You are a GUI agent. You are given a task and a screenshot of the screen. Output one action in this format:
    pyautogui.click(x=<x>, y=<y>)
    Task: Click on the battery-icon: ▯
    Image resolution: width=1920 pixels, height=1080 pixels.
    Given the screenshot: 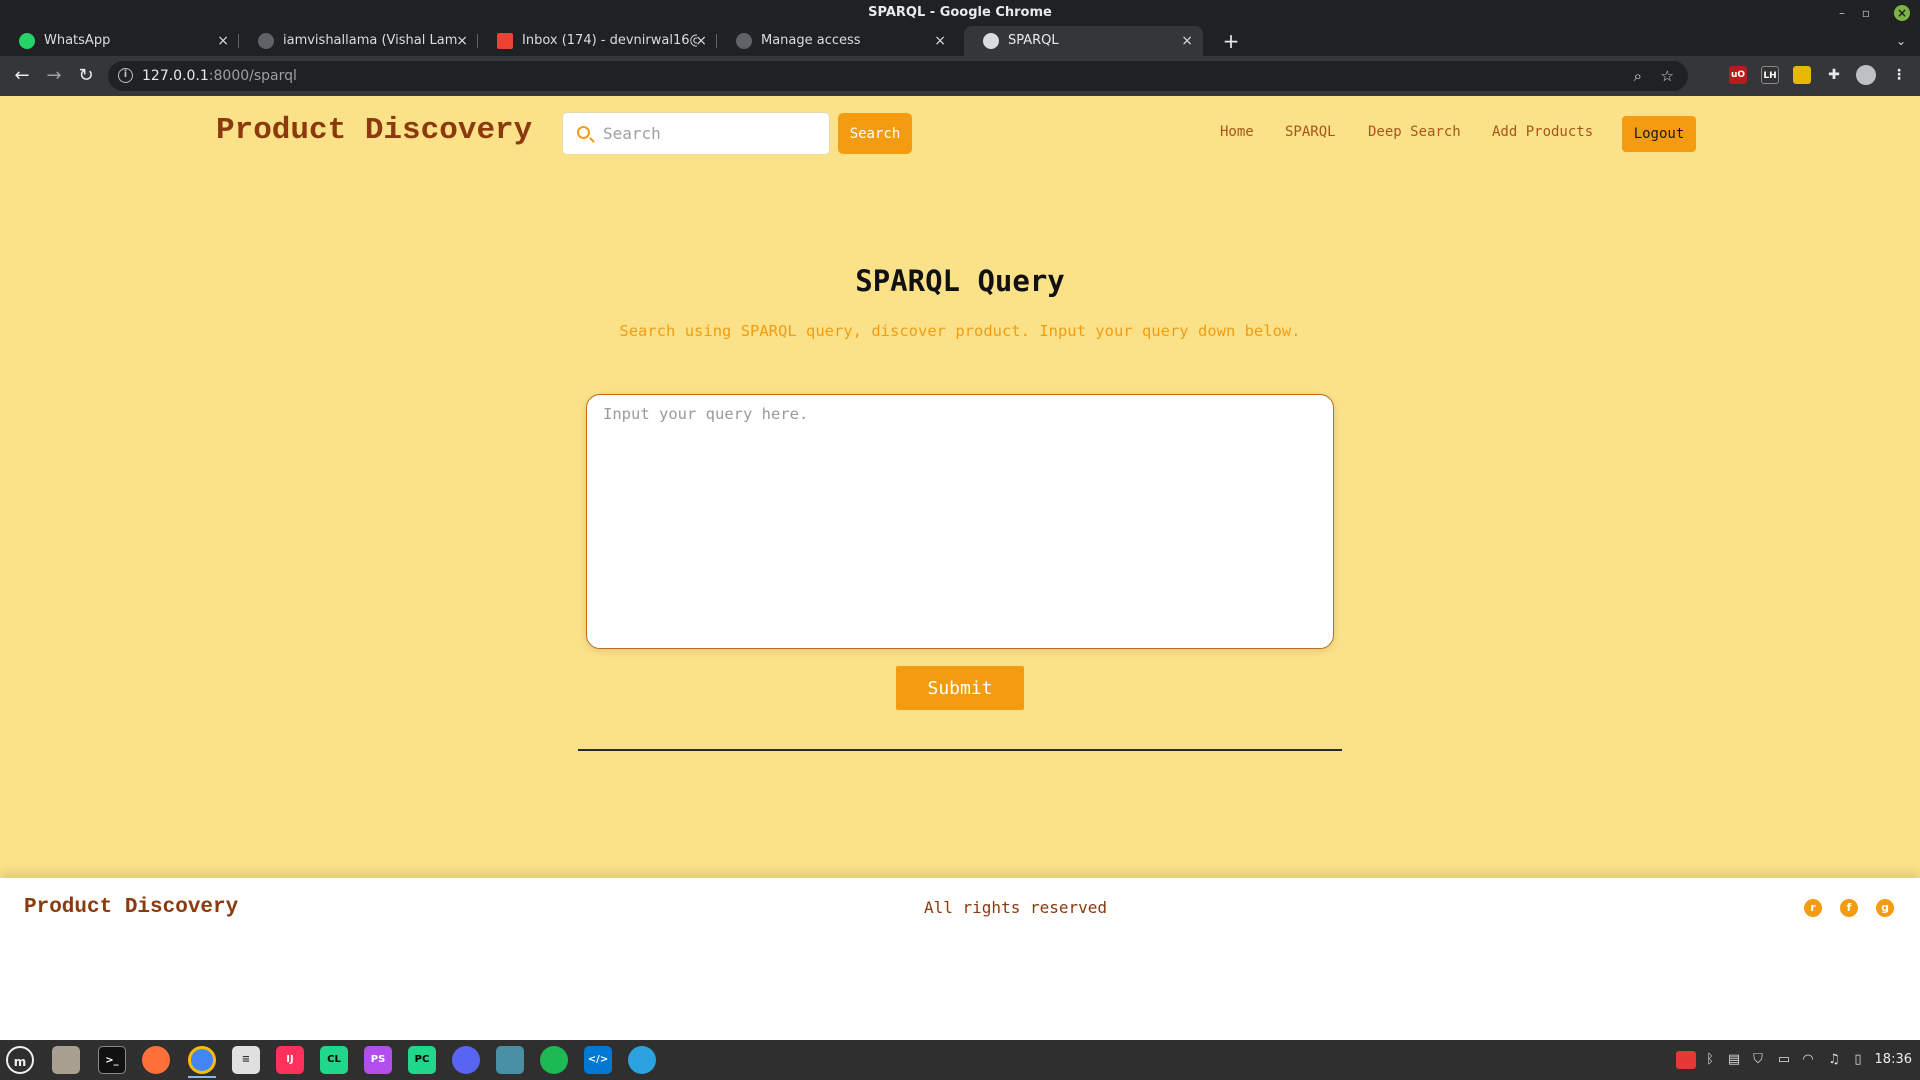 What is the action you would take?
    pyautogui.click(x=1858, y=1060)
    